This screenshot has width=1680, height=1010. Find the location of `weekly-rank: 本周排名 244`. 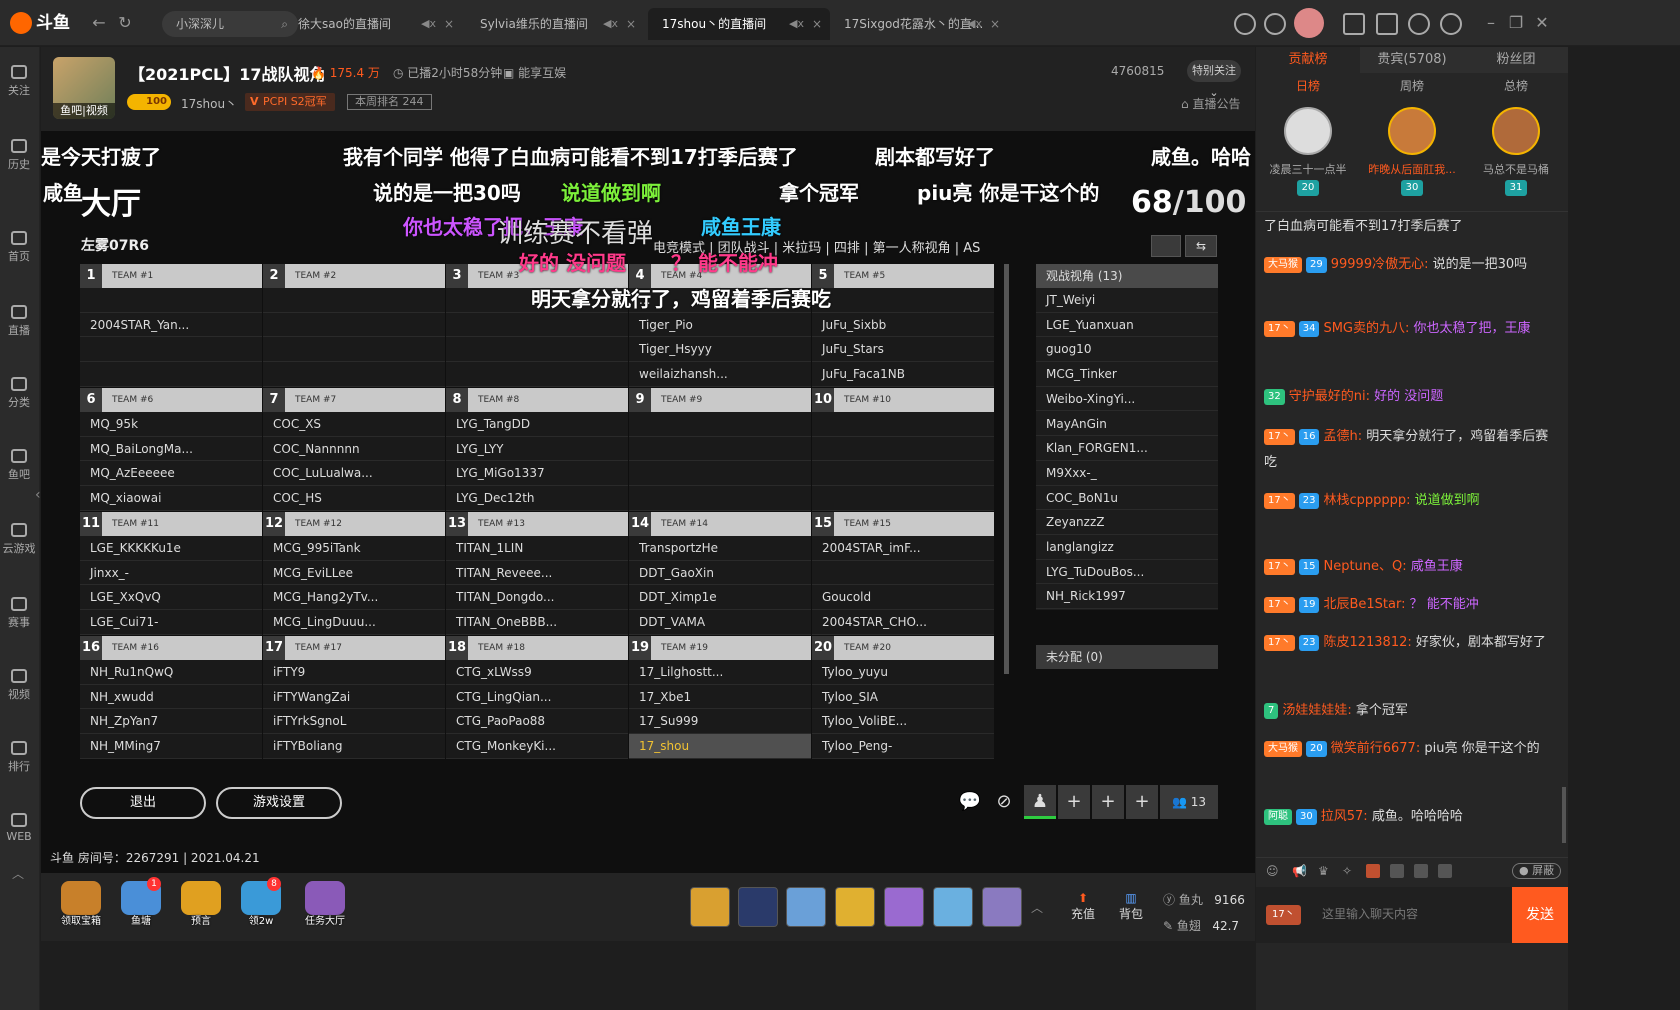

weekly-rank: 本周排名 244 is located at coordinates (389, 102).